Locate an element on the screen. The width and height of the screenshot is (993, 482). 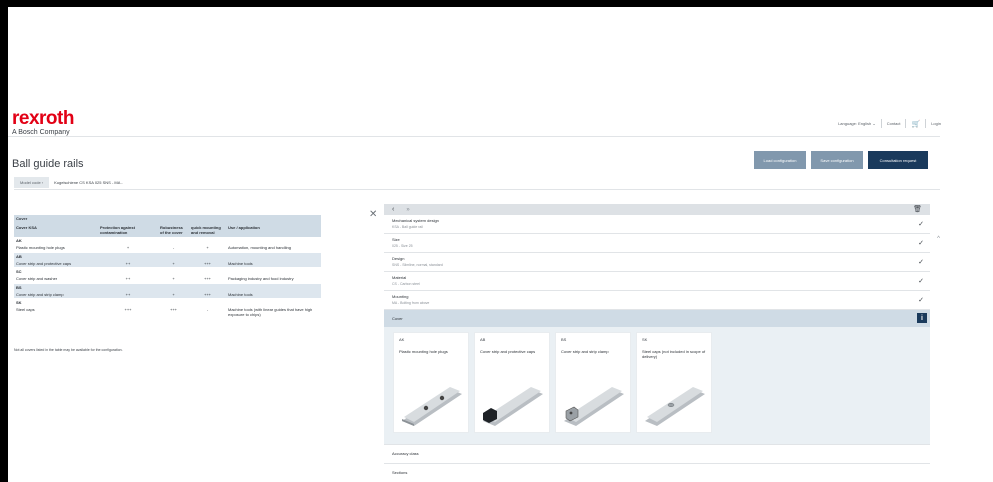
step-value: 025 - Size 25 is located at coordinates (402, 246).